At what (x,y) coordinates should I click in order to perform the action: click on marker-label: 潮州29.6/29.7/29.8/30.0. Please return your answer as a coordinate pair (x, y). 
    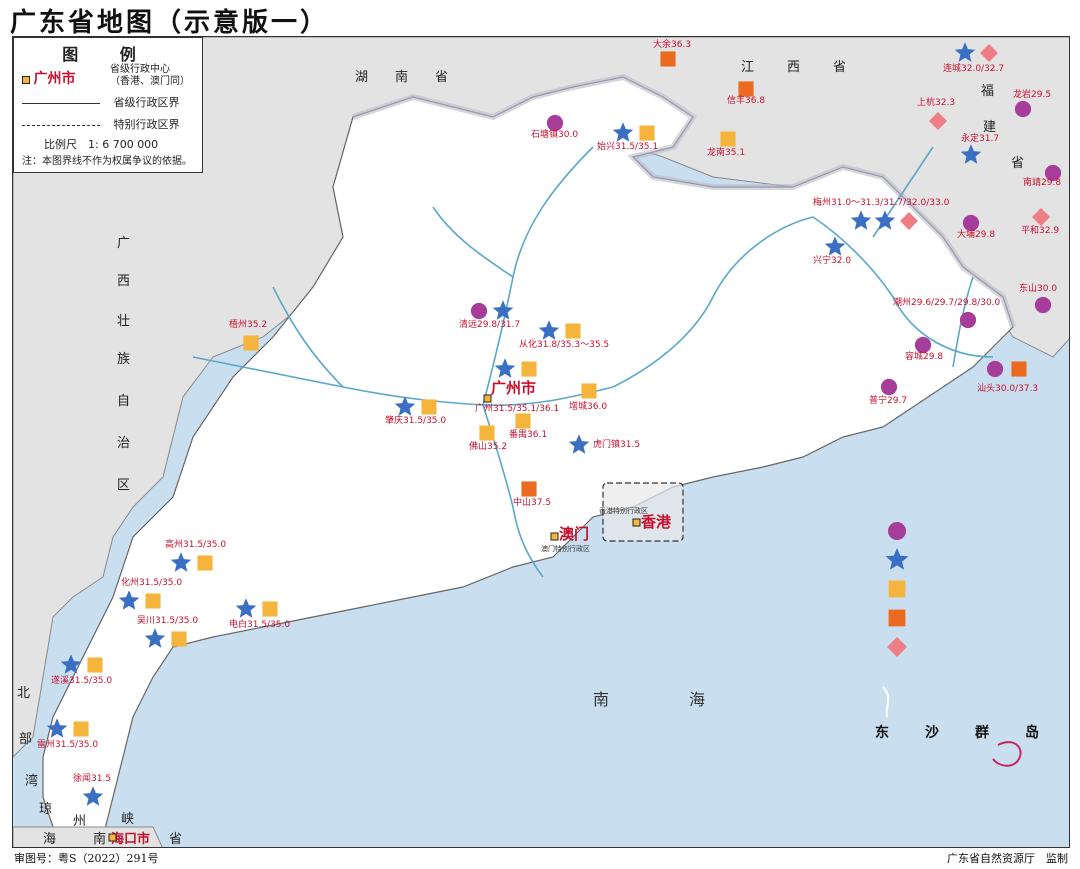
    Looking at the image, I should click on (947, 302).